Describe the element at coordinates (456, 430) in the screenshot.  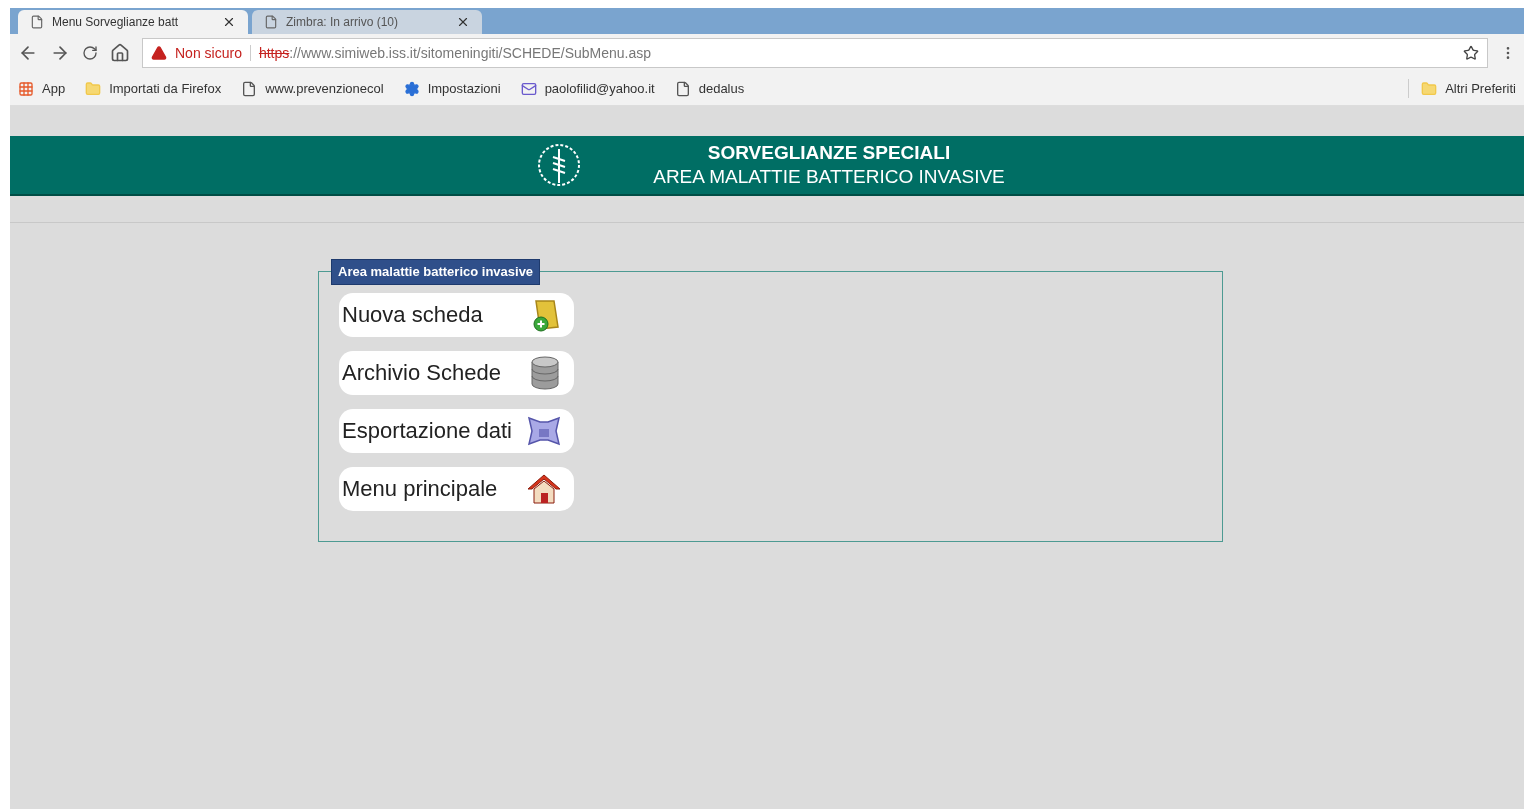
I see `menu-link: Esportazione dati` at that location.